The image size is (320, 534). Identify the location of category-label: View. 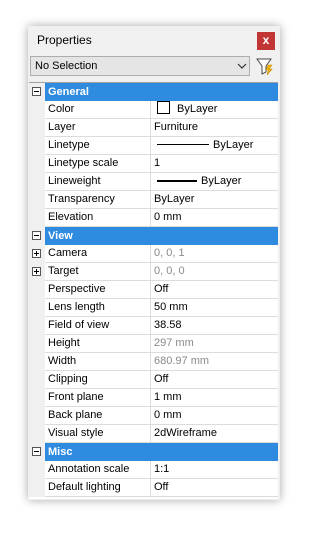
(60, 236).